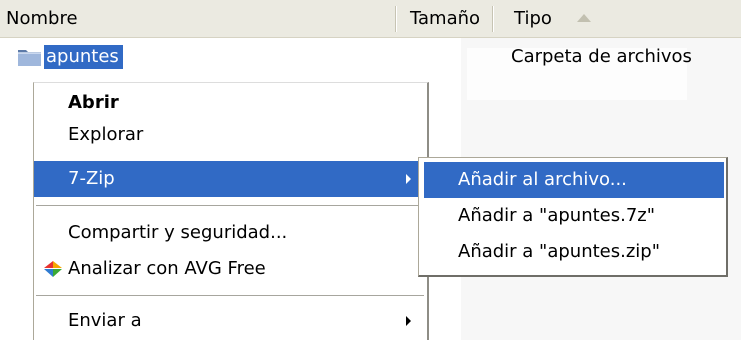 The image size is (741, 340). Describe the element at coordinates (533, 19) in the screenshot. I see `column-type-header: Tipo` at that location.